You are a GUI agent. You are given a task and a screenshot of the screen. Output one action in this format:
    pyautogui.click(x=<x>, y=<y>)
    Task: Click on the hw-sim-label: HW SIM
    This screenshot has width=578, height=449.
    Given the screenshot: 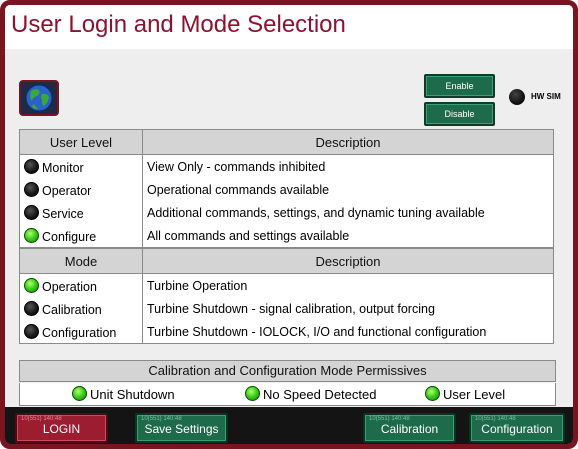 What is the action you would take?
    pyautogui.click(x=546, y=96)
    